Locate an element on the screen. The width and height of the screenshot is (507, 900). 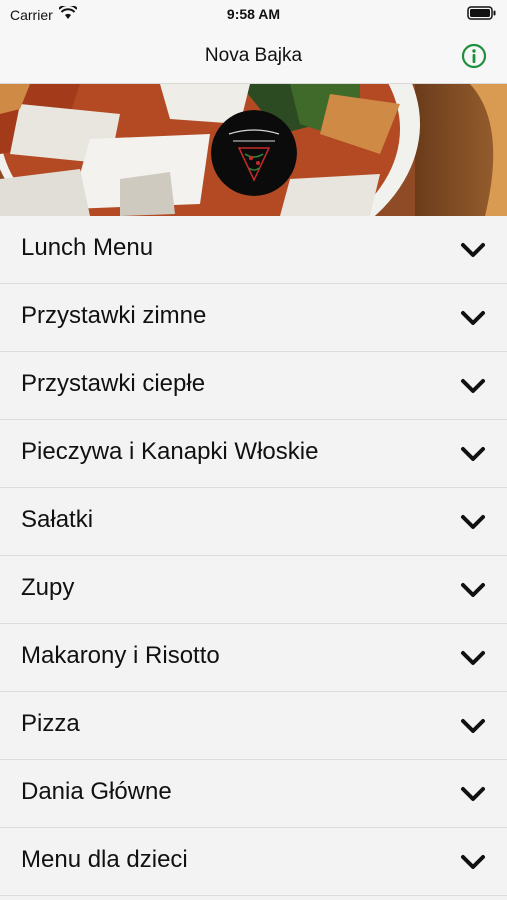
menu-item-label: Dania Główne is located at coordinates (96, 791).